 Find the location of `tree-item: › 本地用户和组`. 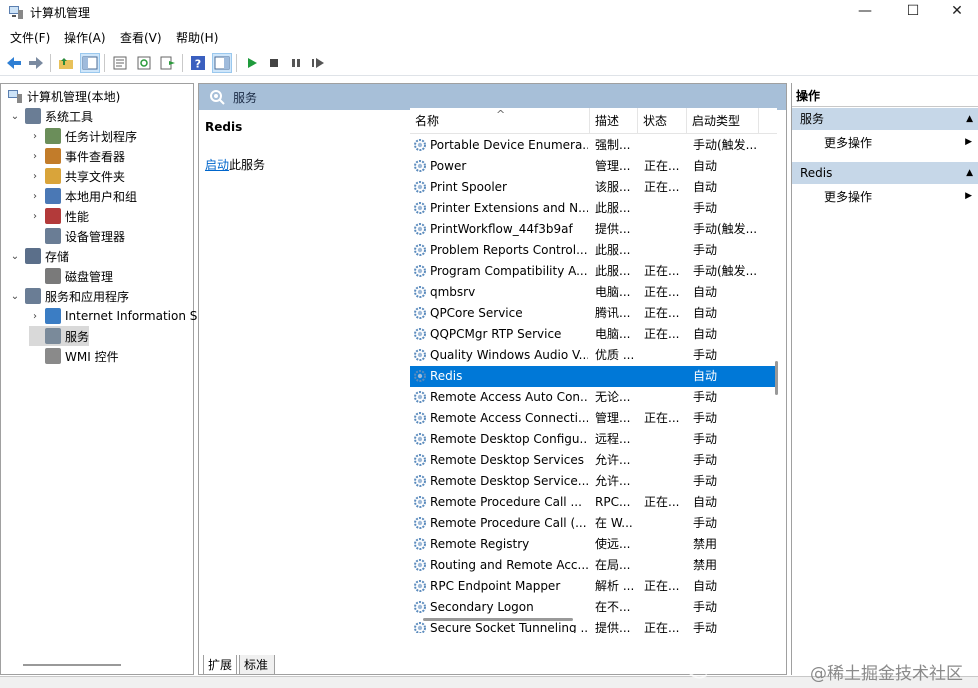

tree-item: › 本地用户和组 is located at coordinates (83, 196).